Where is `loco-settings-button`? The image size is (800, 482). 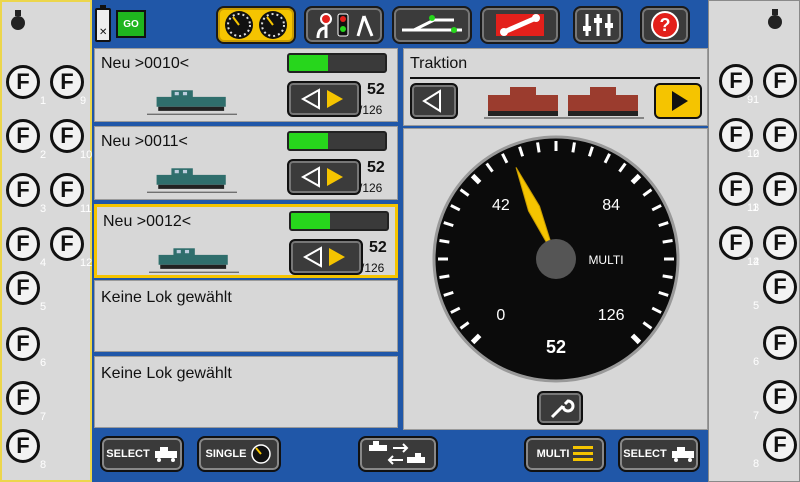
loco-settings-button is located at coordinates (520, 25).